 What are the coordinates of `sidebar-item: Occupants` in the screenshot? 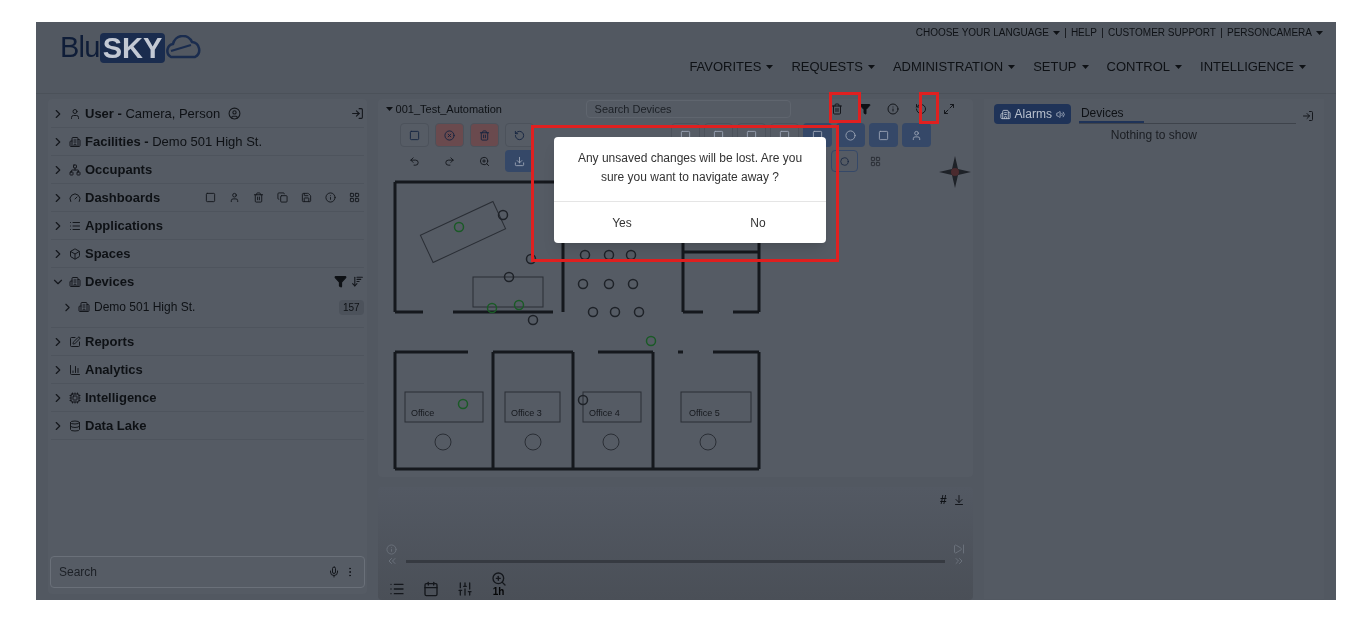 It's located at (119, 169).